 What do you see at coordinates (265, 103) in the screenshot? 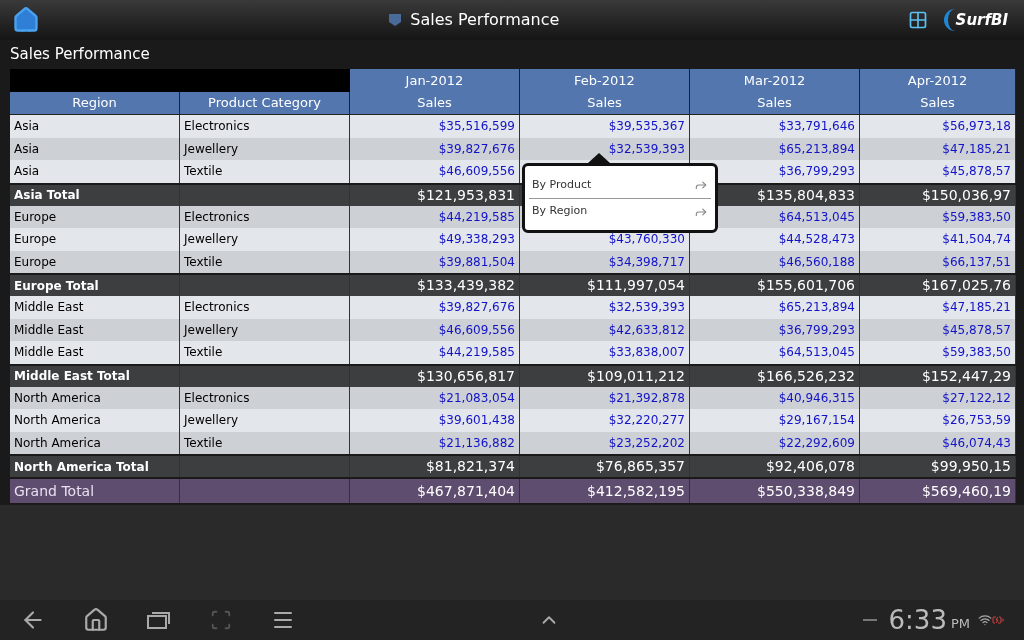
I see `column-header: Product Category` at bounding box center [265, 103].